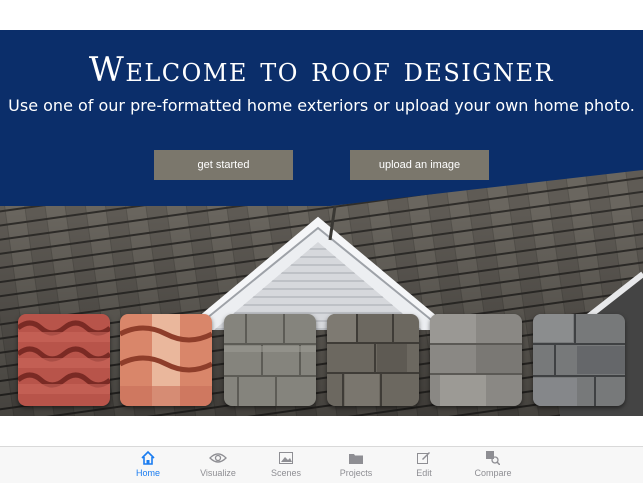 The width and height of the screenshot is (643, 483). What do you see at coordinates (64, 360) in the screenshot?
I see `red-clay-tile-swatch` at bounding box center [64, 360].